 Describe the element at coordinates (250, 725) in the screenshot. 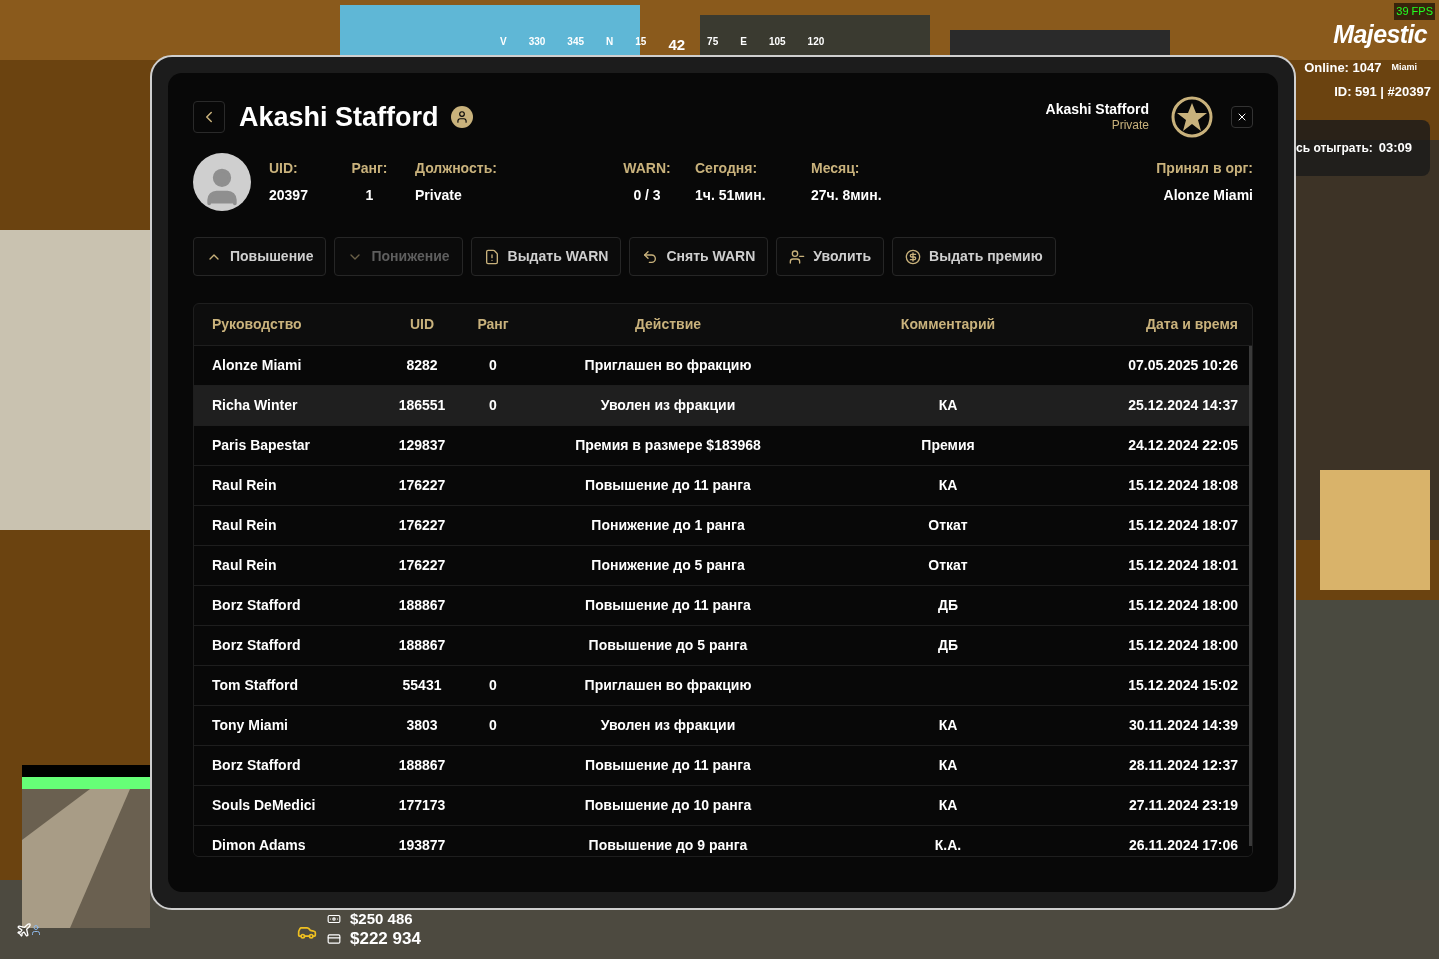

I see `table-cell-text: Tony Miami` at that location.